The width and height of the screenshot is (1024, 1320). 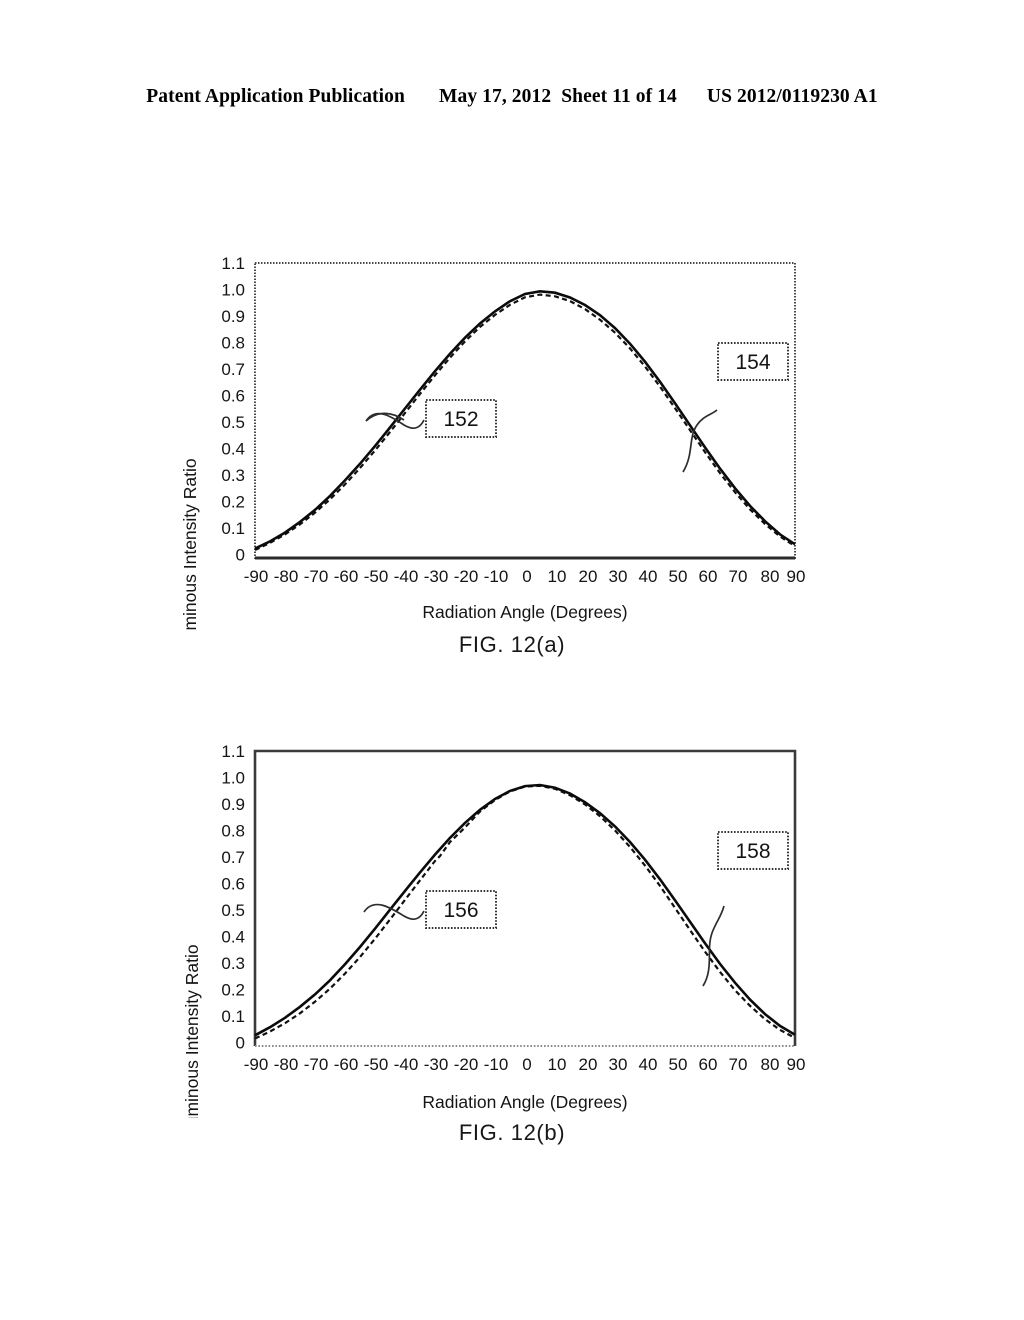 What do you see at coordinates (192, 1031) in the screenshot?
I see `y-axis-title-b: Luminous Intensity Ratio` at bounding box center [192, 1031].